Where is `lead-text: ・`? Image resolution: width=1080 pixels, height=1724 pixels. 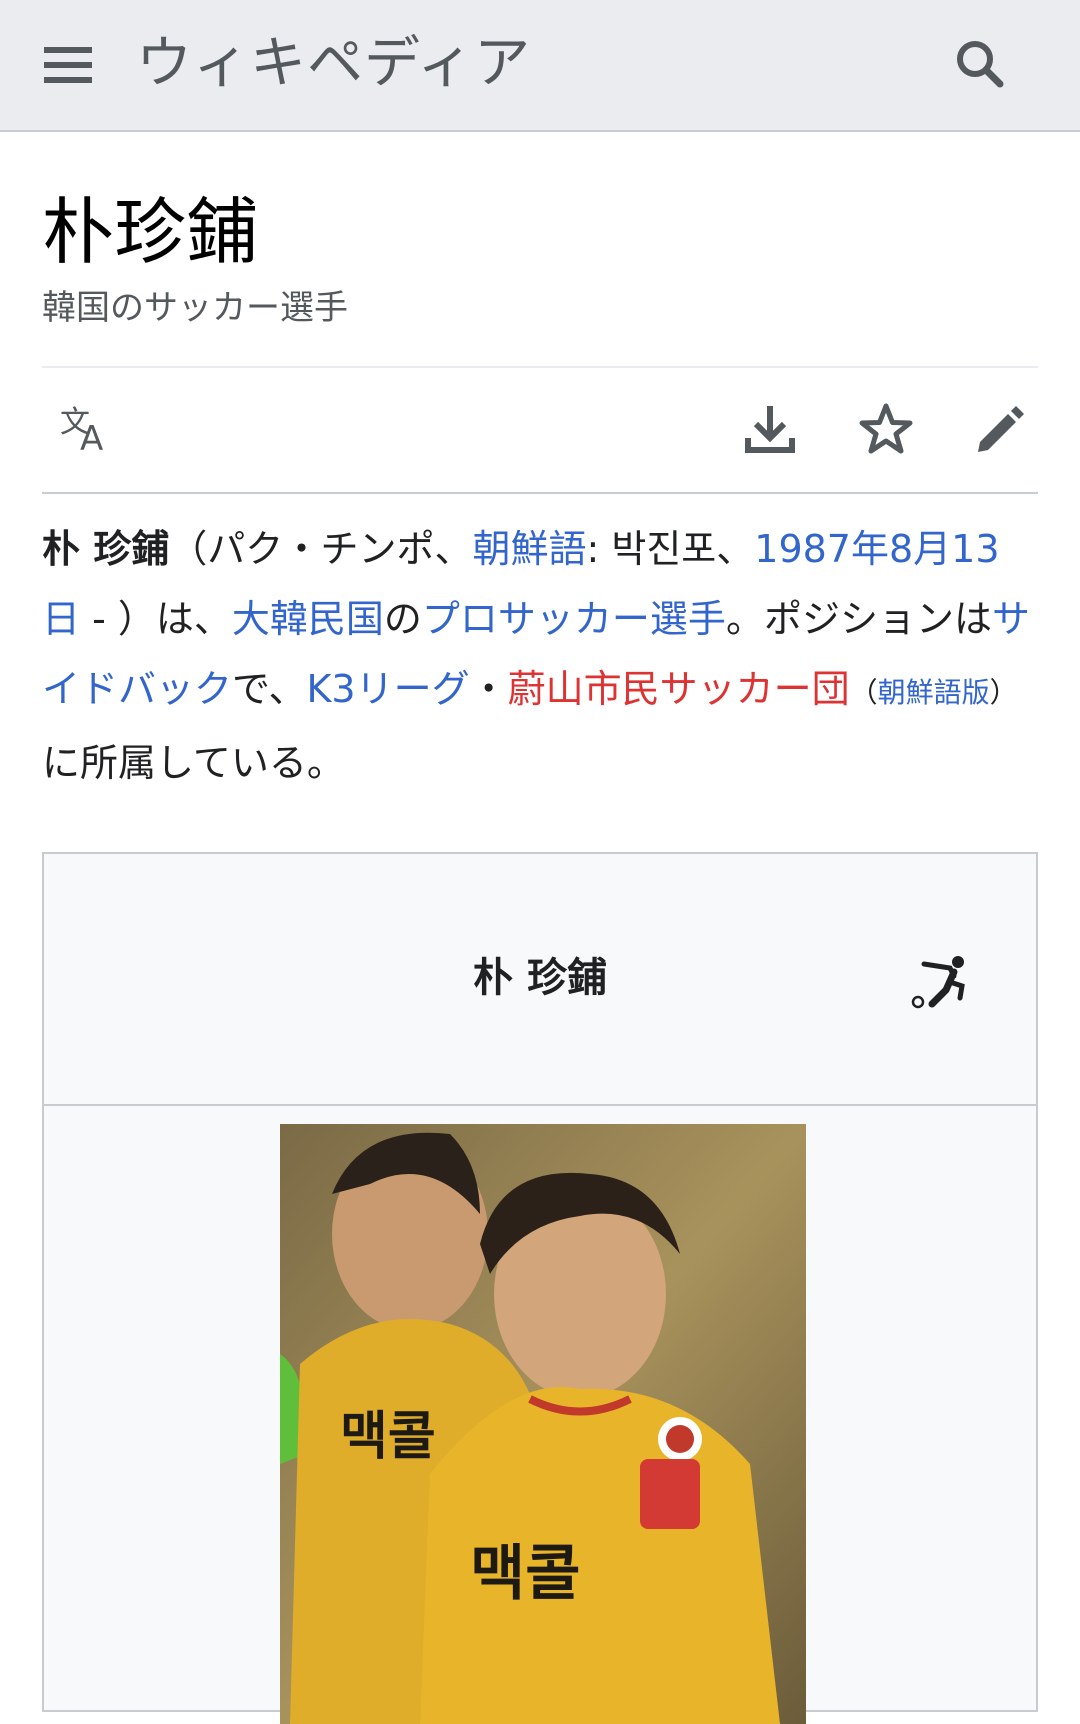 lead-text: ・ is located at coordinates (488, 689).